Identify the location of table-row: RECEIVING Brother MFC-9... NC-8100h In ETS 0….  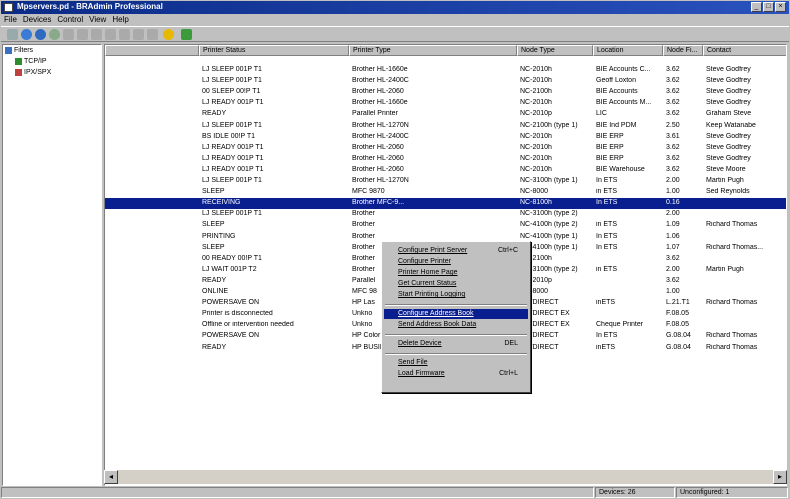
(445, 204).